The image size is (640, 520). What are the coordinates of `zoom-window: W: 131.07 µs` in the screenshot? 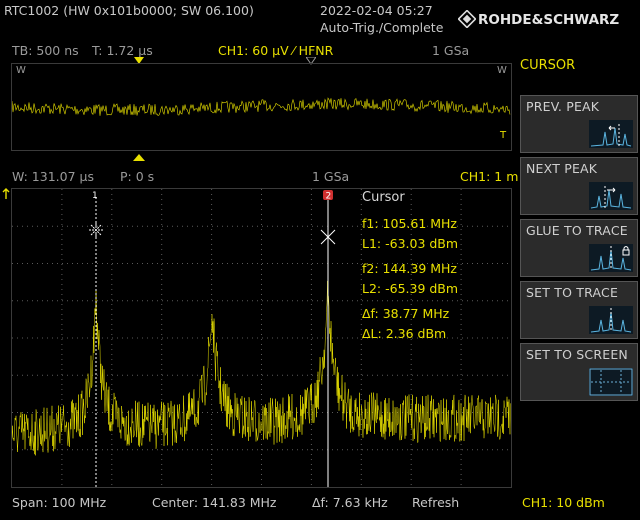 It's located at (53, 176).